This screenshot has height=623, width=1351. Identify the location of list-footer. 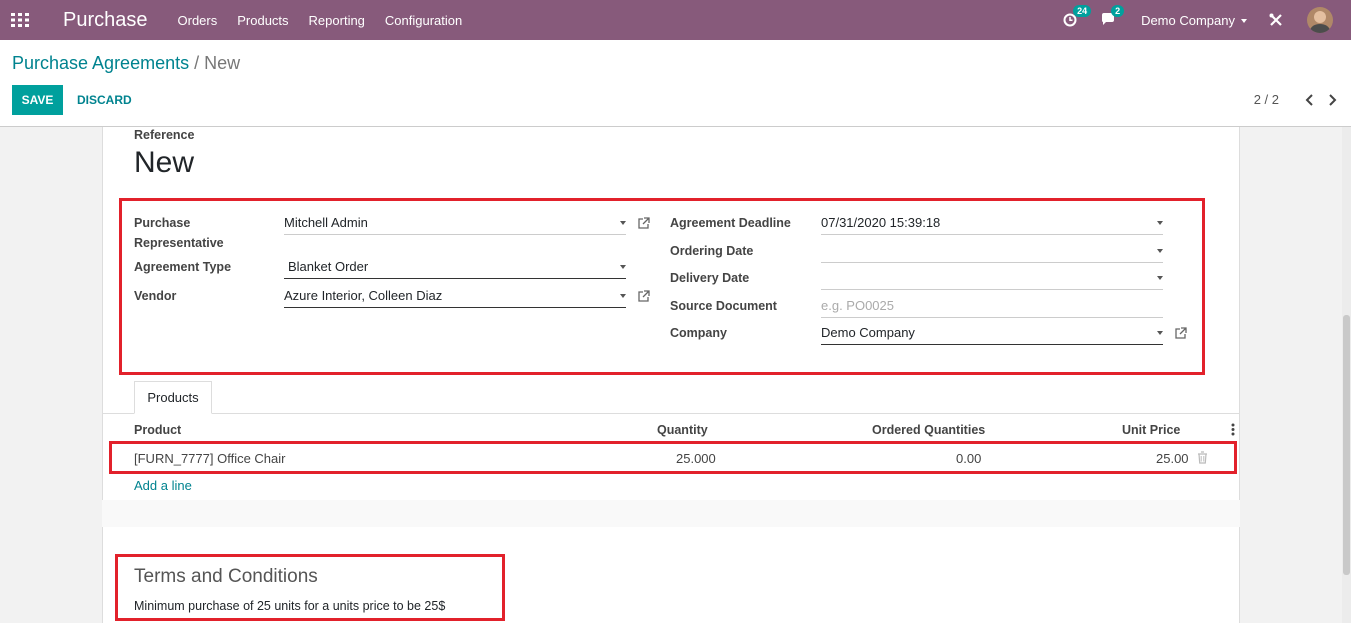
(671, 513).